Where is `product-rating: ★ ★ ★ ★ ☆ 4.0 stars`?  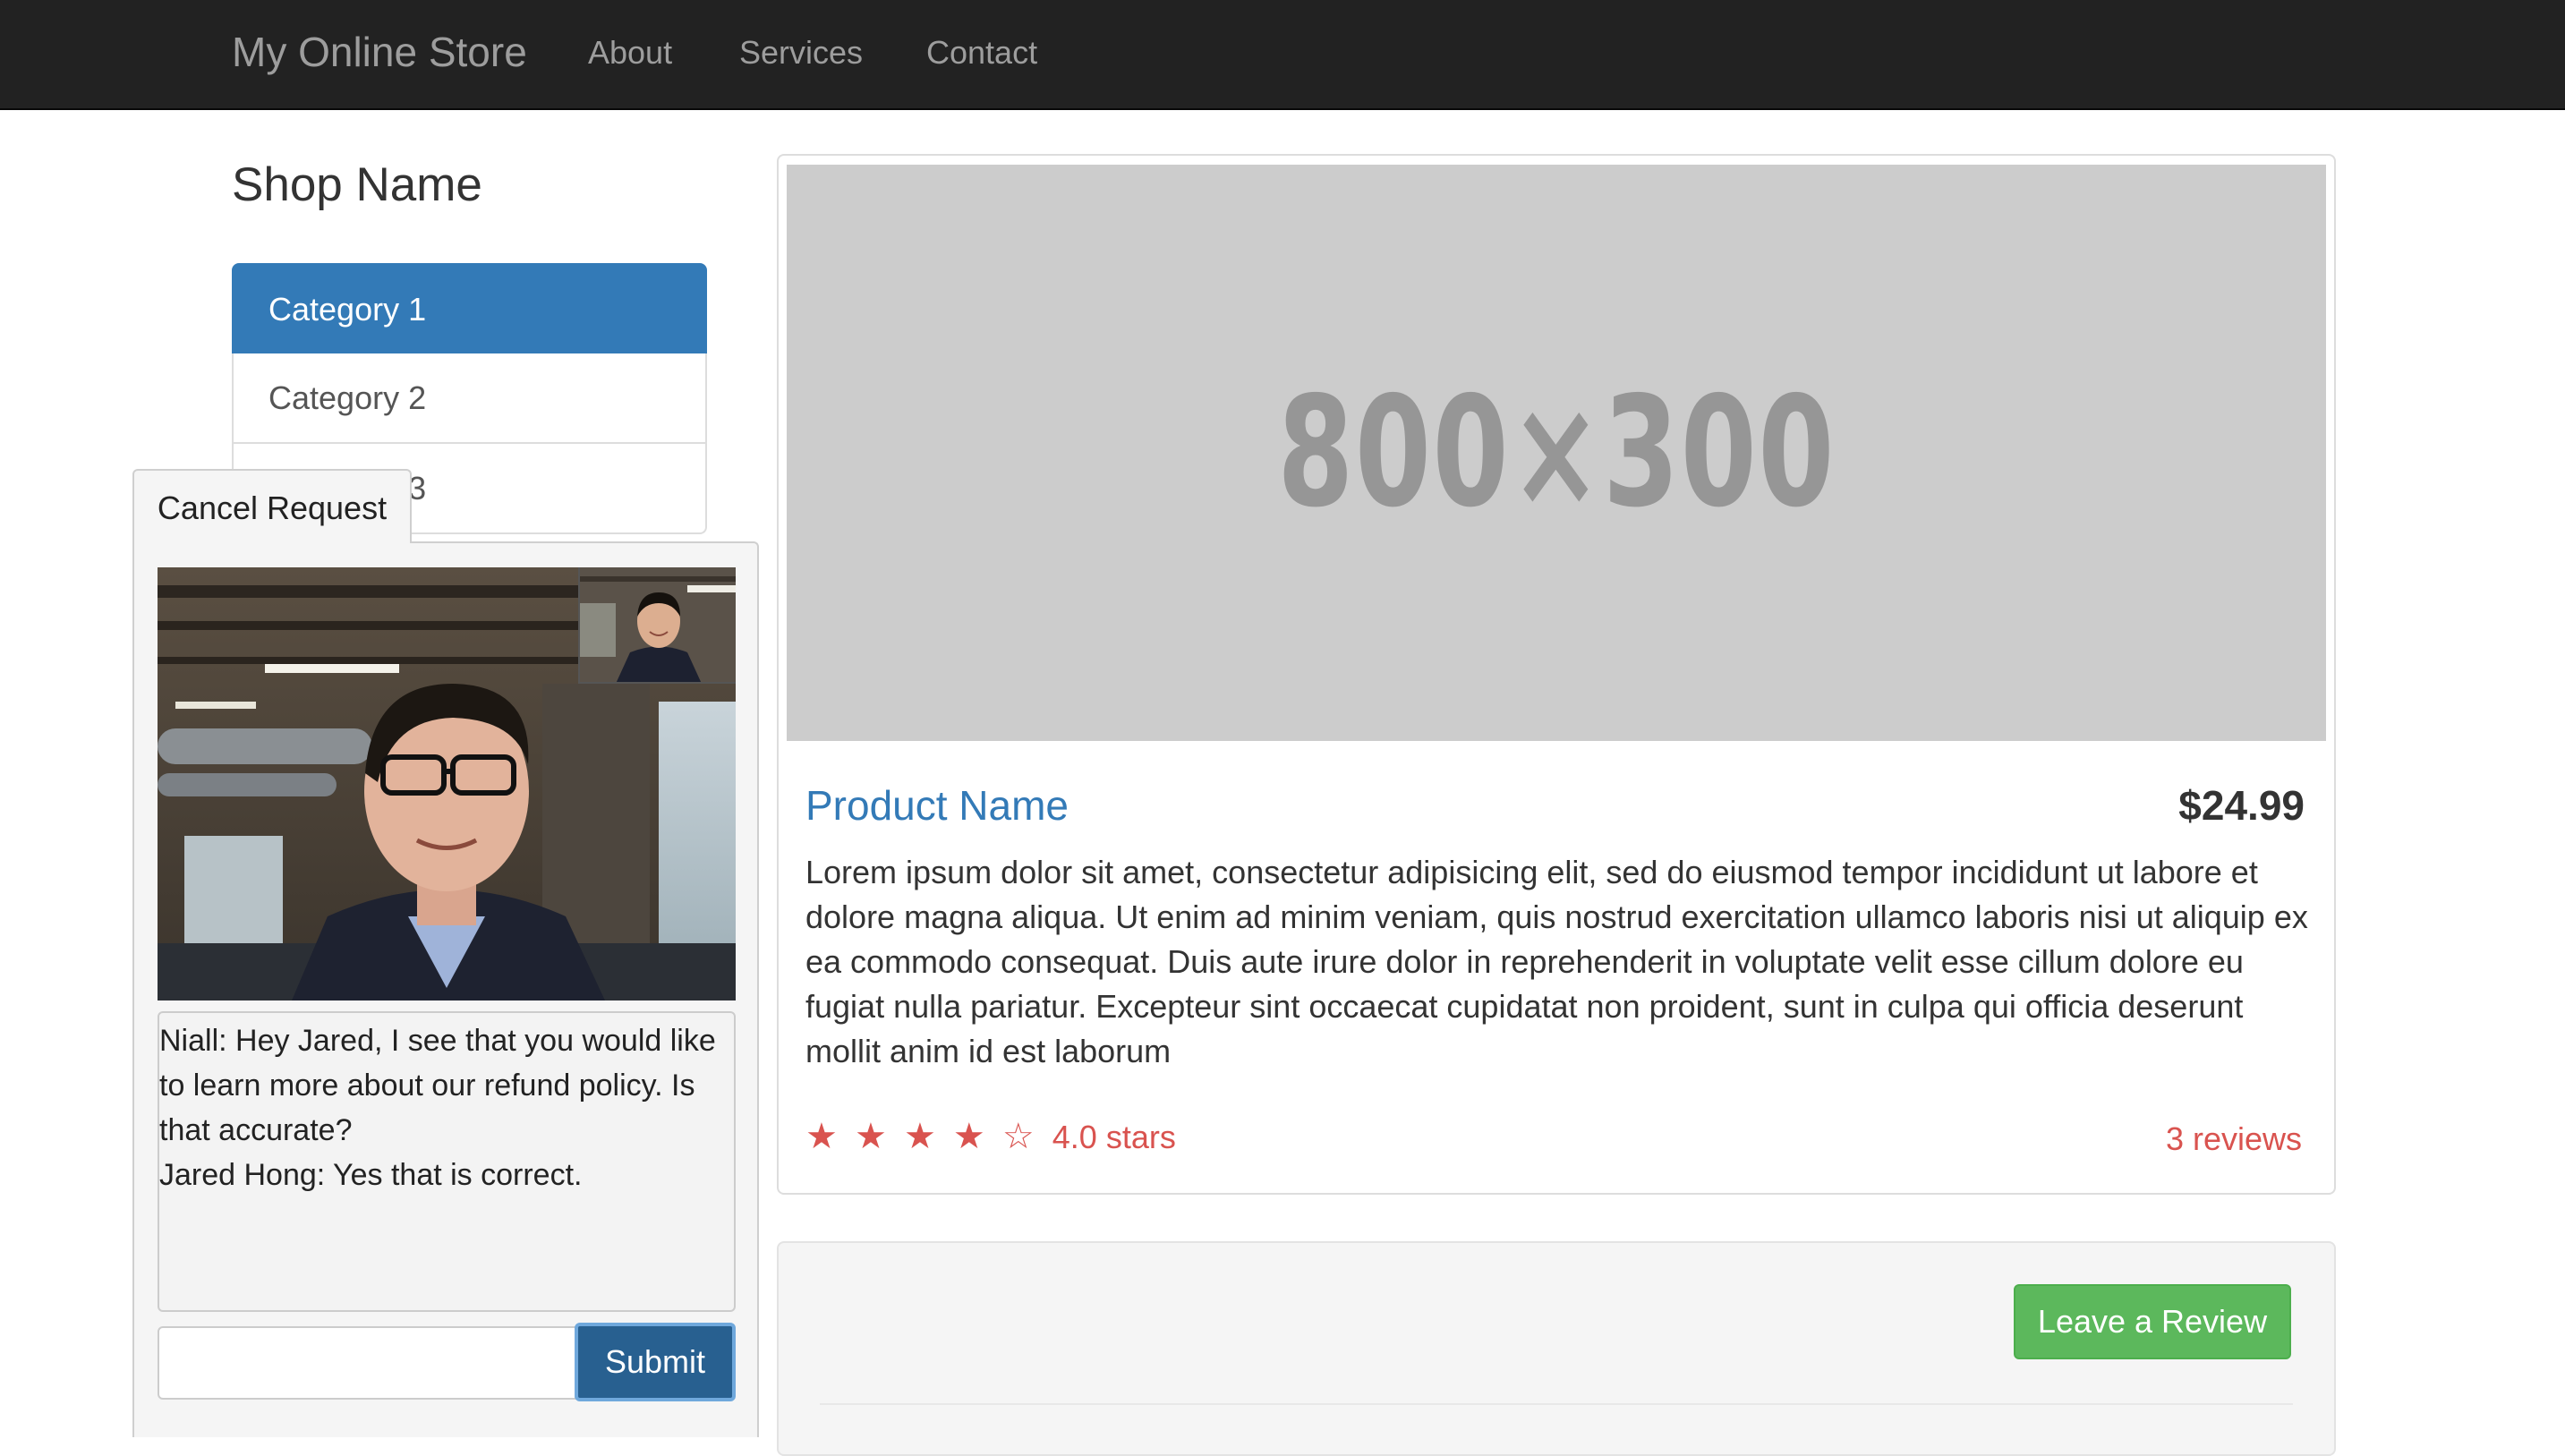 product-rating: ★ ★ ★ ★ ☆ 4.0 stars is located at coordinates (990, 1137).